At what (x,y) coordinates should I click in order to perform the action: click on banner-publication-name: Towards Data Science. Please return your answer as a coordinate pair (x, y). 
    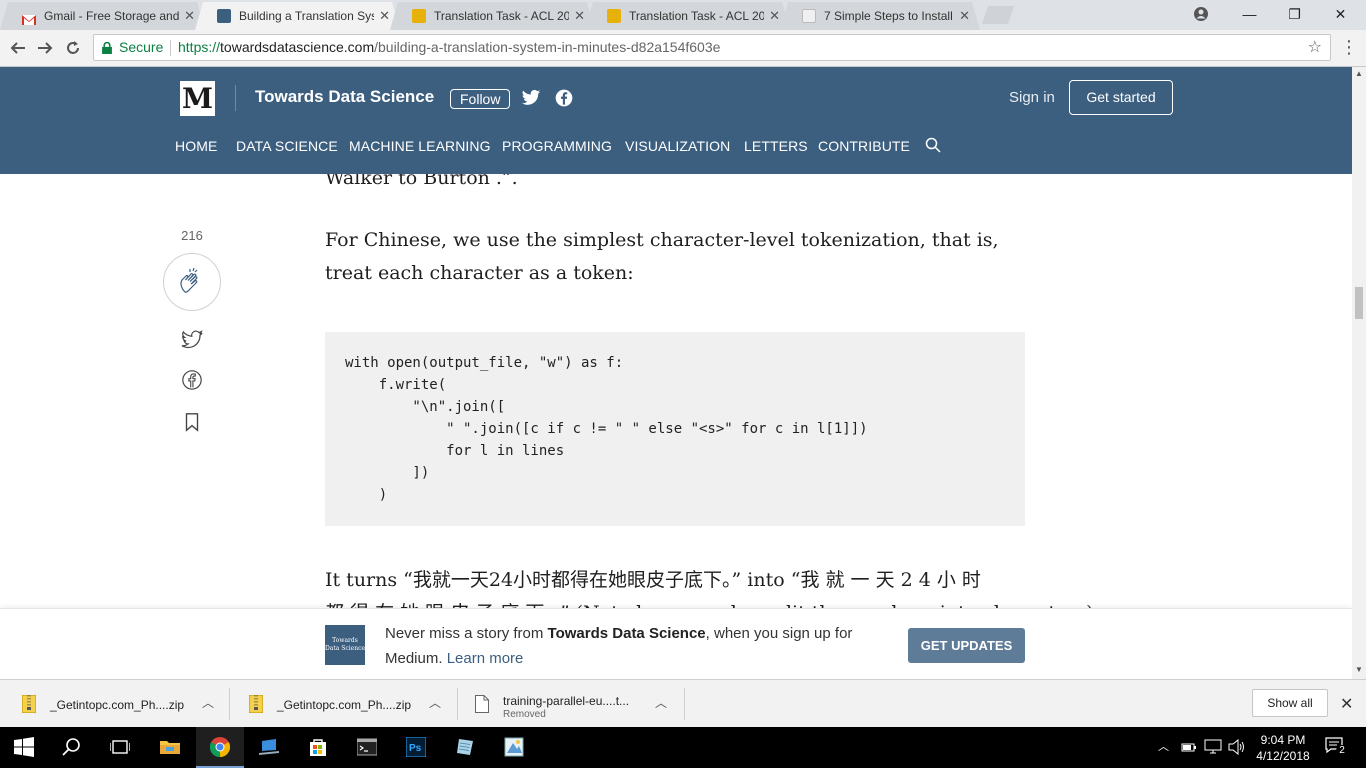
    Looking at the image, I should click on (626, 633).